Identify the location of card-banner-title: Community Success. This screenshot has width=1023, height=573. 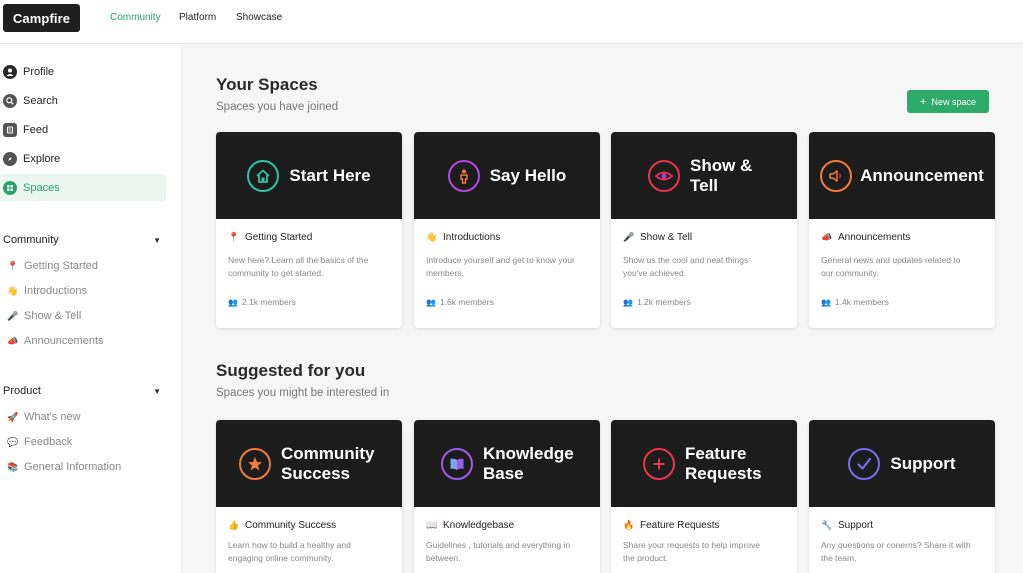
(328, 463).